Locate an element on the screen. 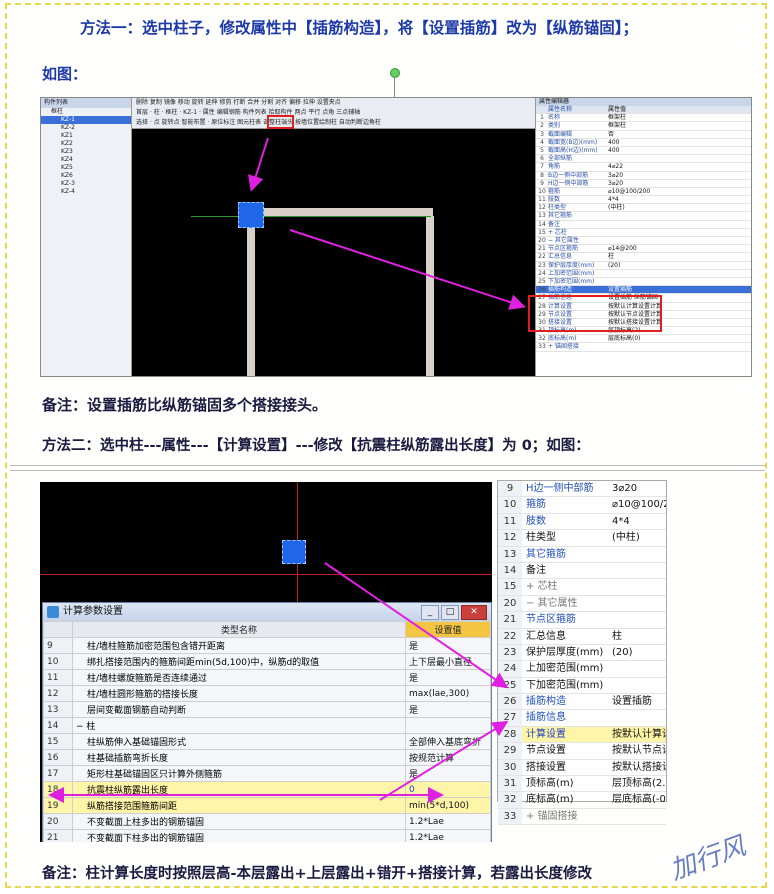 This screenshot has width=774, height=894. arrow-to-props2 is located at coordinates (444, 760).